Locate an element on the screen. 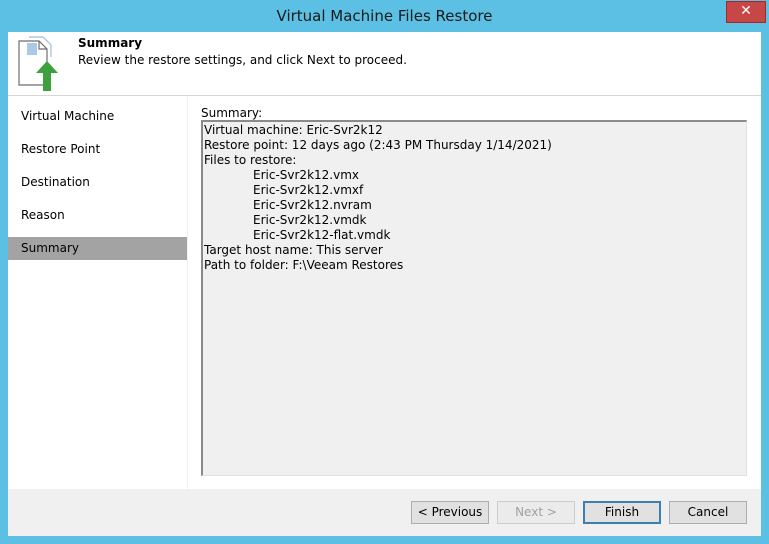  summary-file-item: Eric-Svr2k12.vmxf is located at coordinates (308, 190).